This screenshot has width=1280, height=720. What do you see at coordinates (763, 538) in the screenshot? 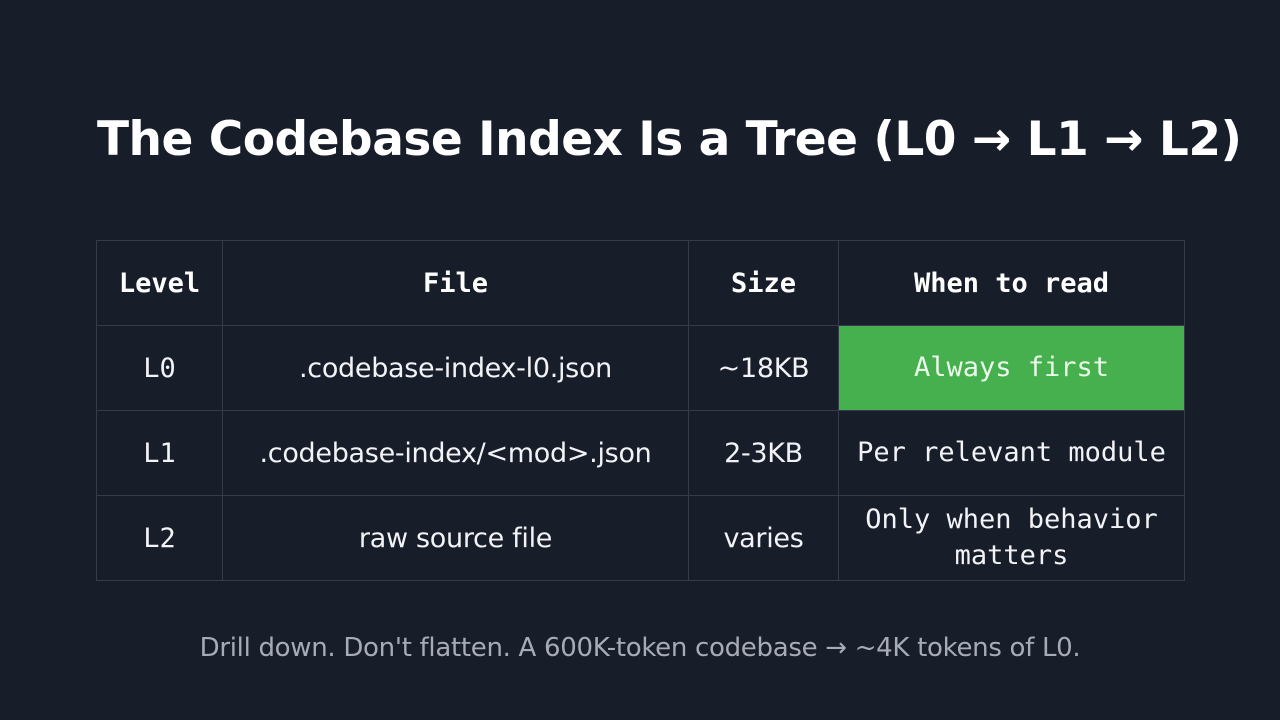
I see `size-cell: varies` at bounding box center [763, 538].